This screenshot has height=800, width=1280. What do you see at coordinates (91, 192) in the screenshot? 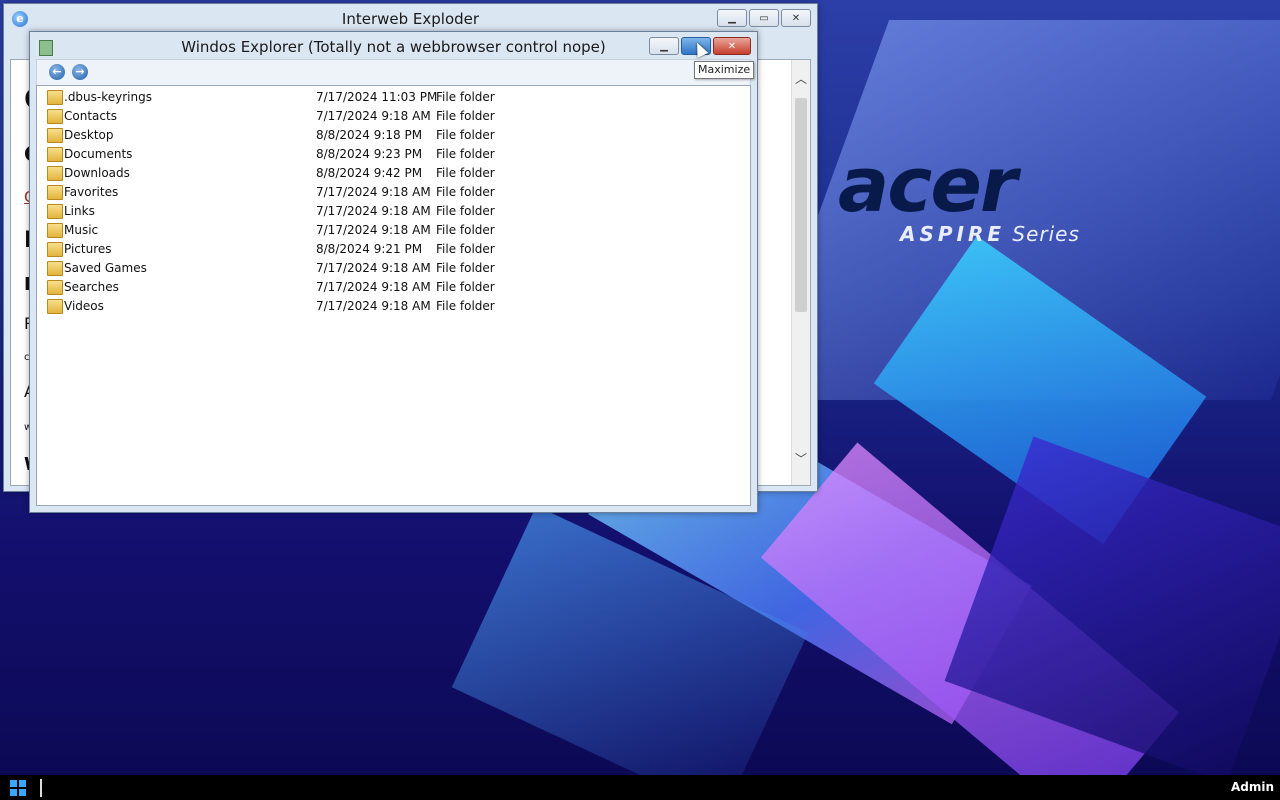
I see `file-name: Favorites` at bounding box center [91, 192].